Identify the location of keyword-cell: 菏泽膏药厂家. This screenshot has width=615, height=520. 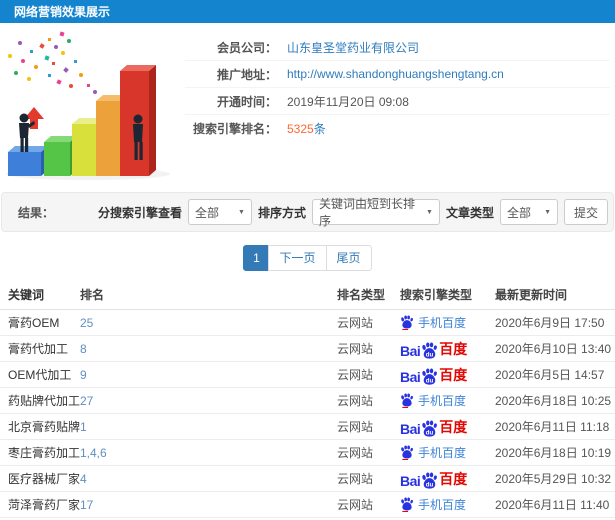
(44, 505).